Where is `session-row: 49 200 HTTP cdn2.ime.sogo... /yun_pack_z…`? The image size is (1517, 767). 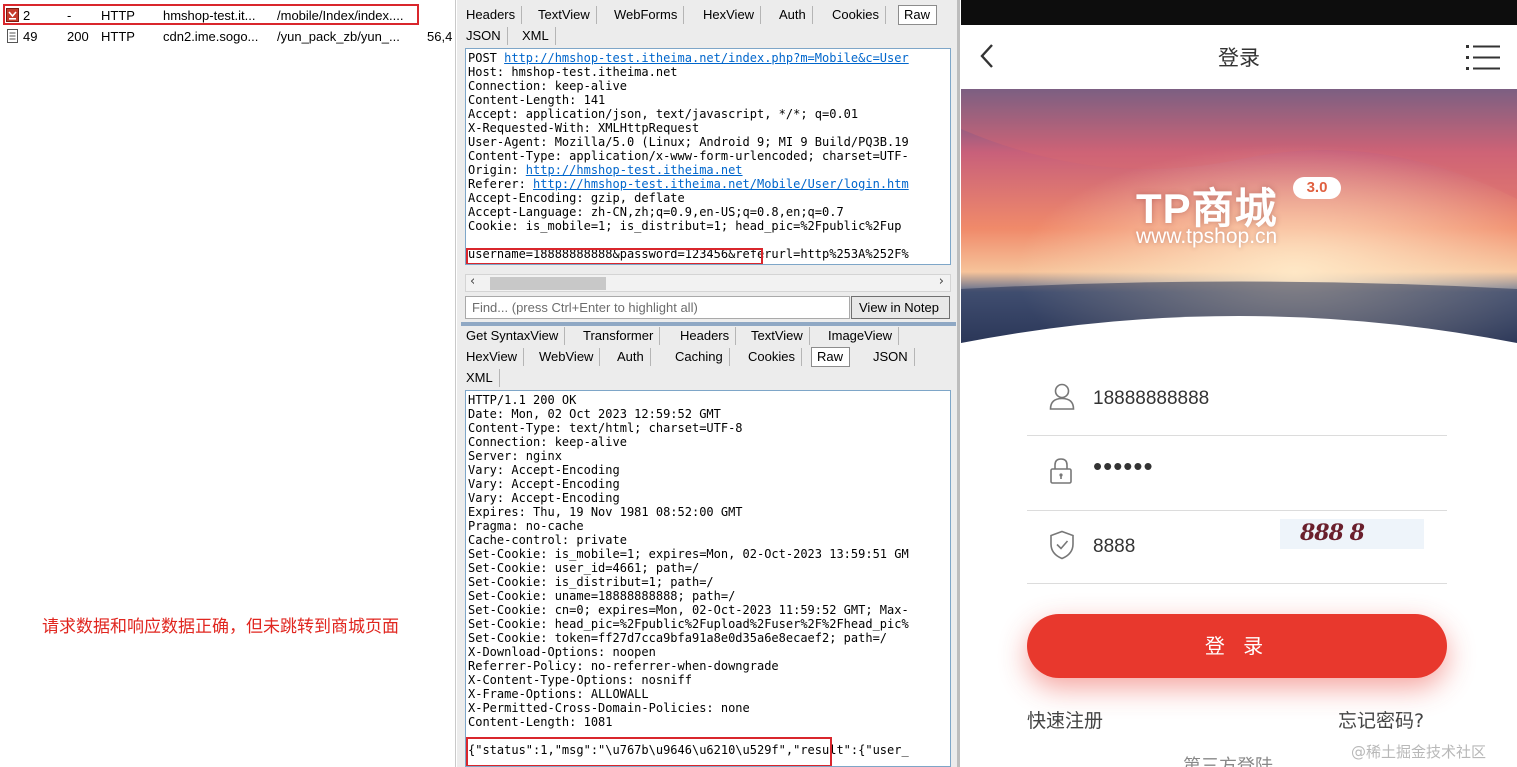 session-row: 49 200 HTTP cdn2.ime.sogo... /yun_pack_z… is located at coordinates (228, 36).